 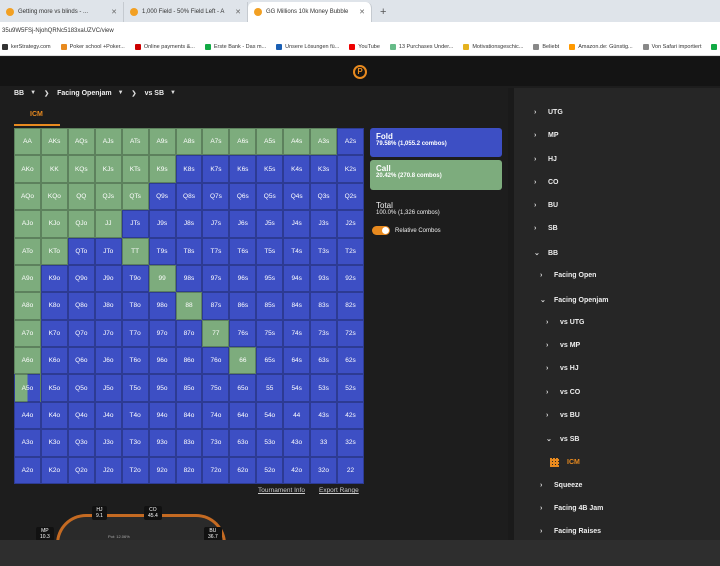 What do you see at coordinates (297, 278) in the screenshot?
I see `hand-cell: 94s` at bounding box center [297, 278].